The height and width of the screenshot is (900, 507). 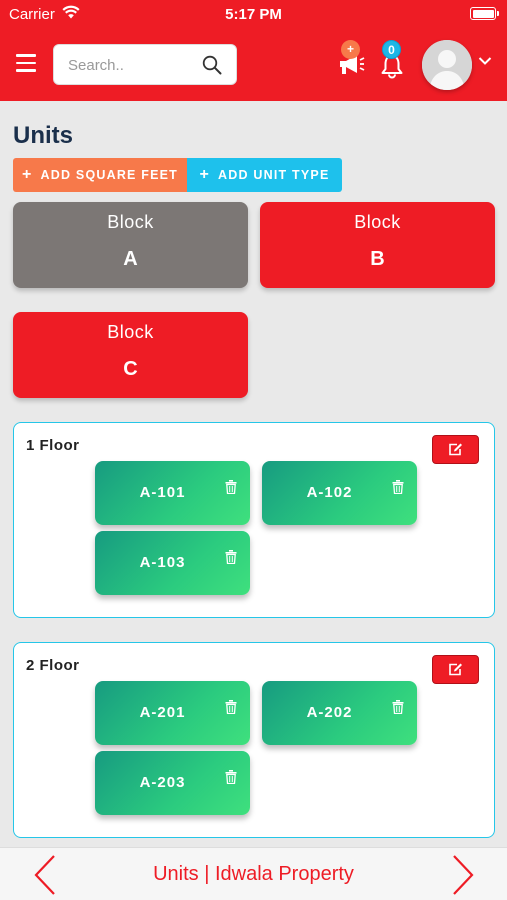 I want to click on clock: 5:17 PM, so click(x=253, y=14).